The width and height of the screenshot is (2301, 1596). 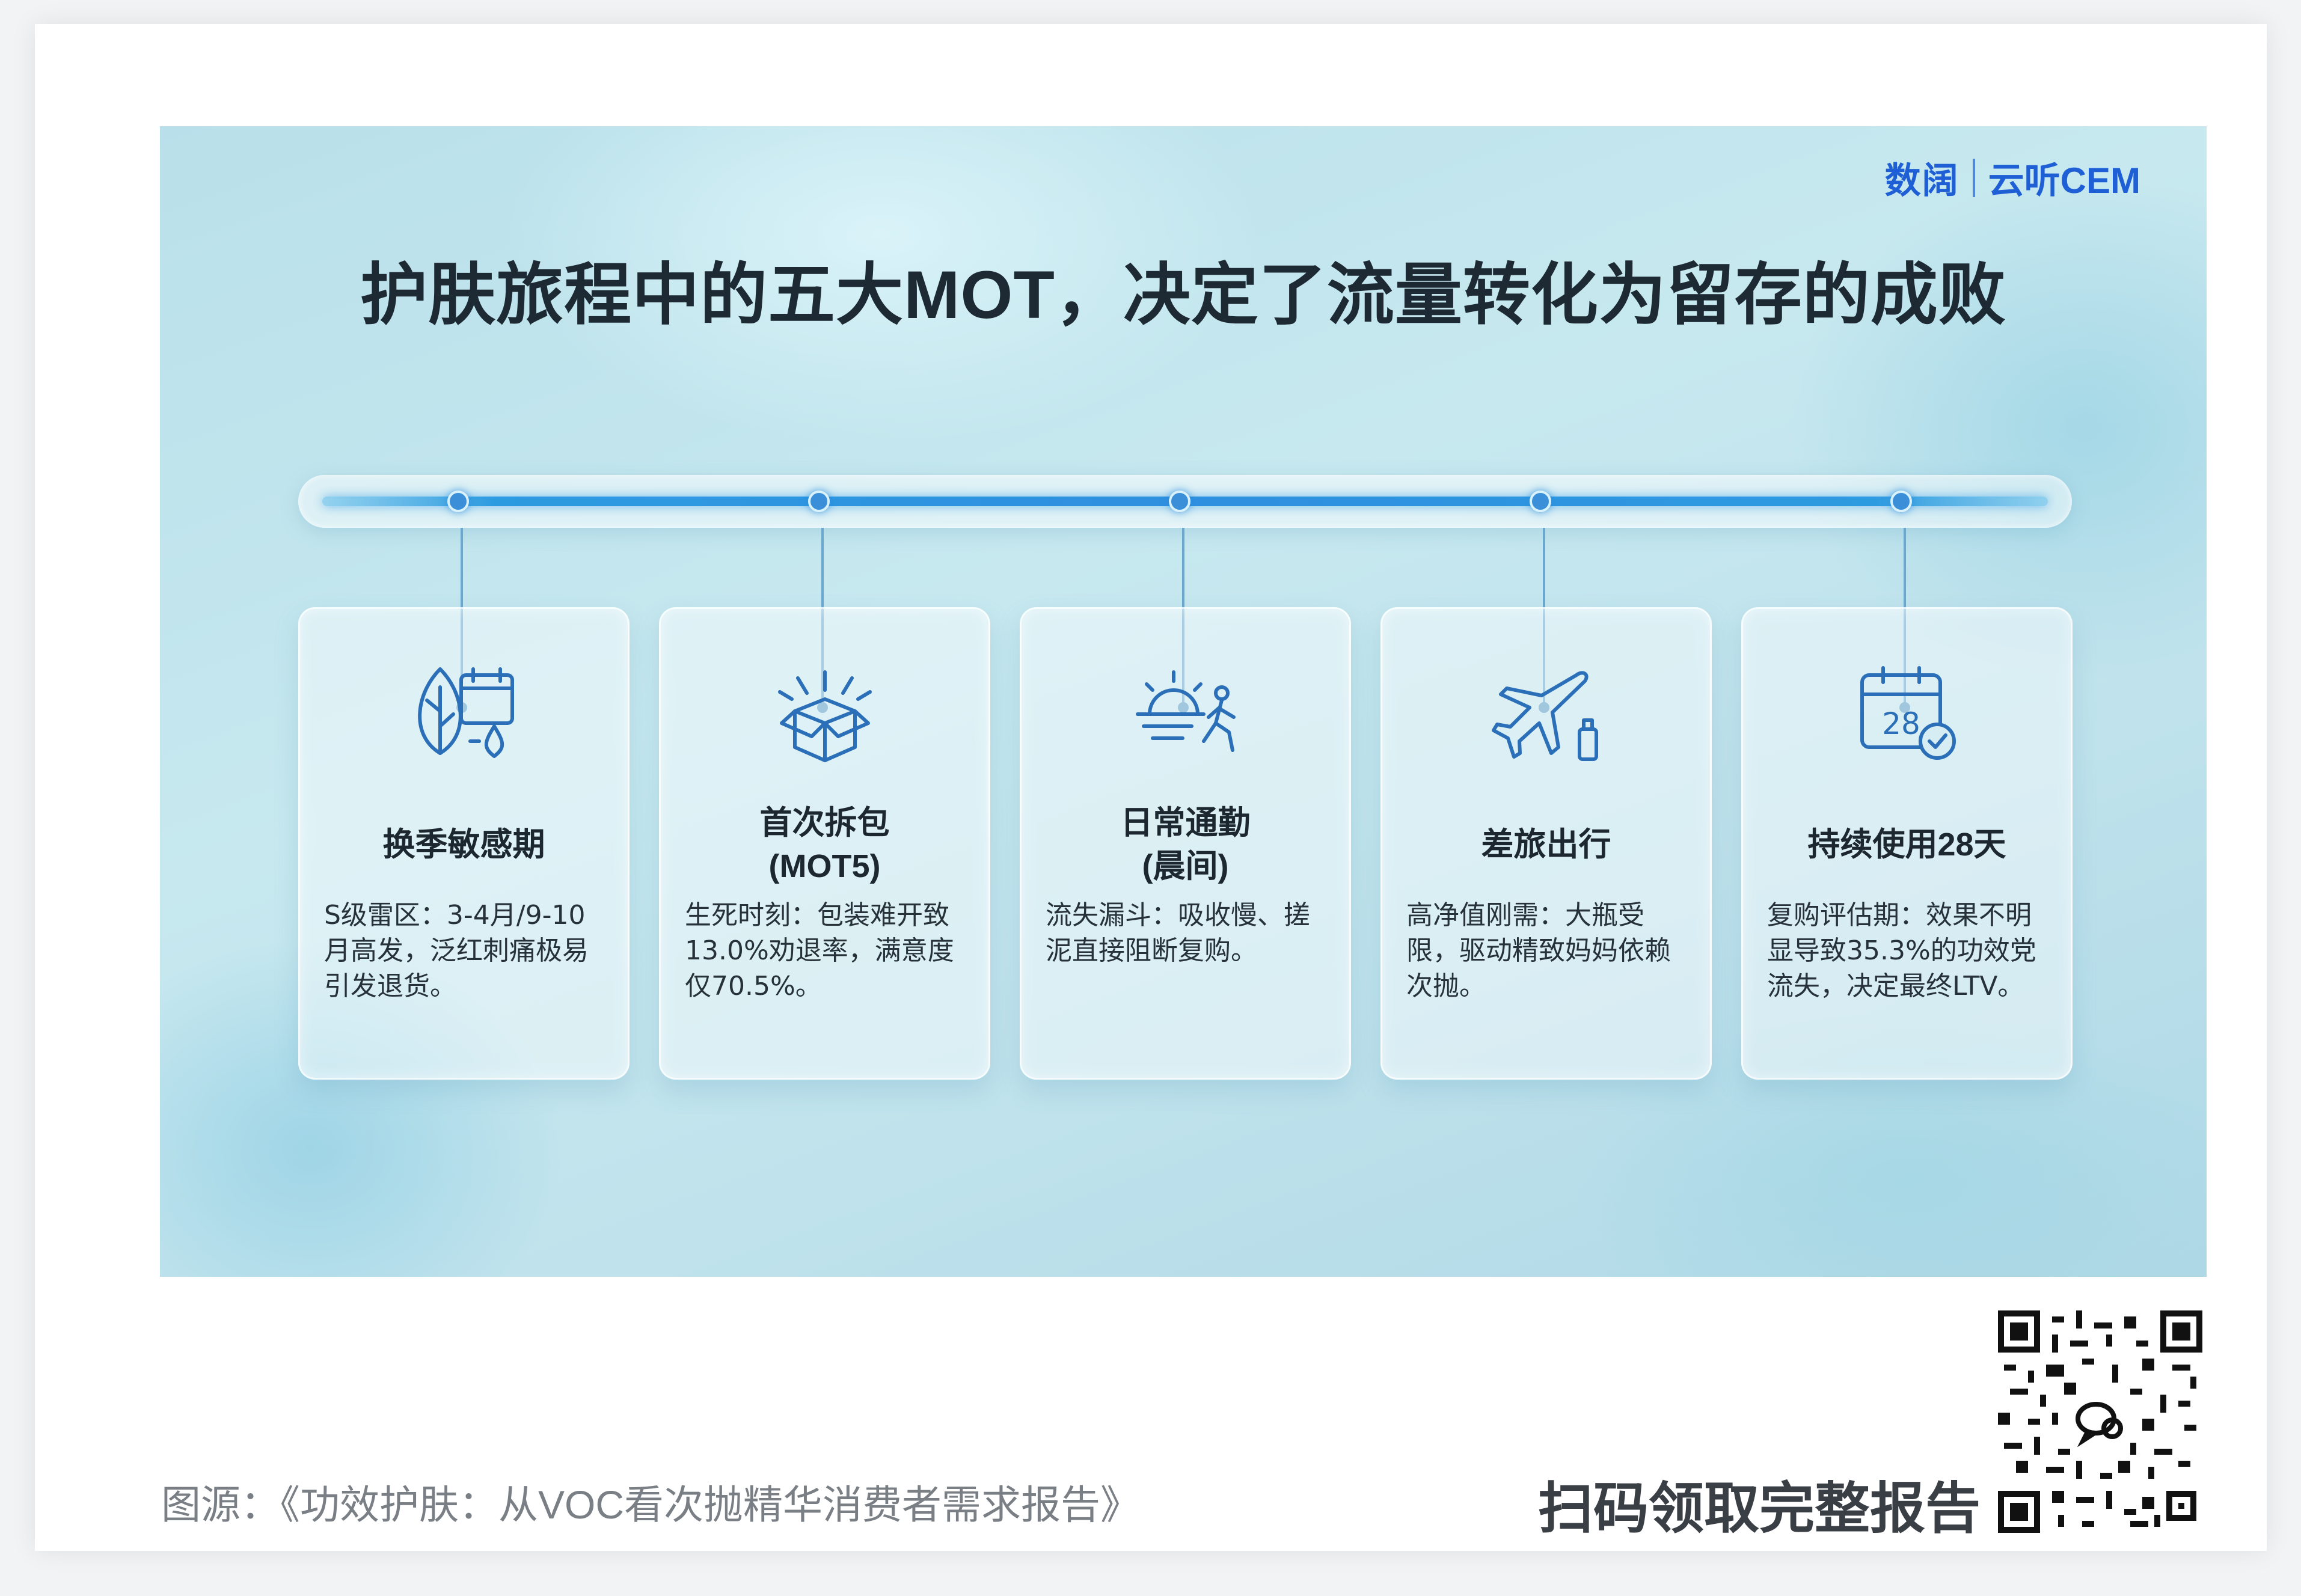 What do you see at coordinates (1921, 181) in the screenshot?
I see `brand-logo-text: 数阔` at bounding box center [1921, 181].